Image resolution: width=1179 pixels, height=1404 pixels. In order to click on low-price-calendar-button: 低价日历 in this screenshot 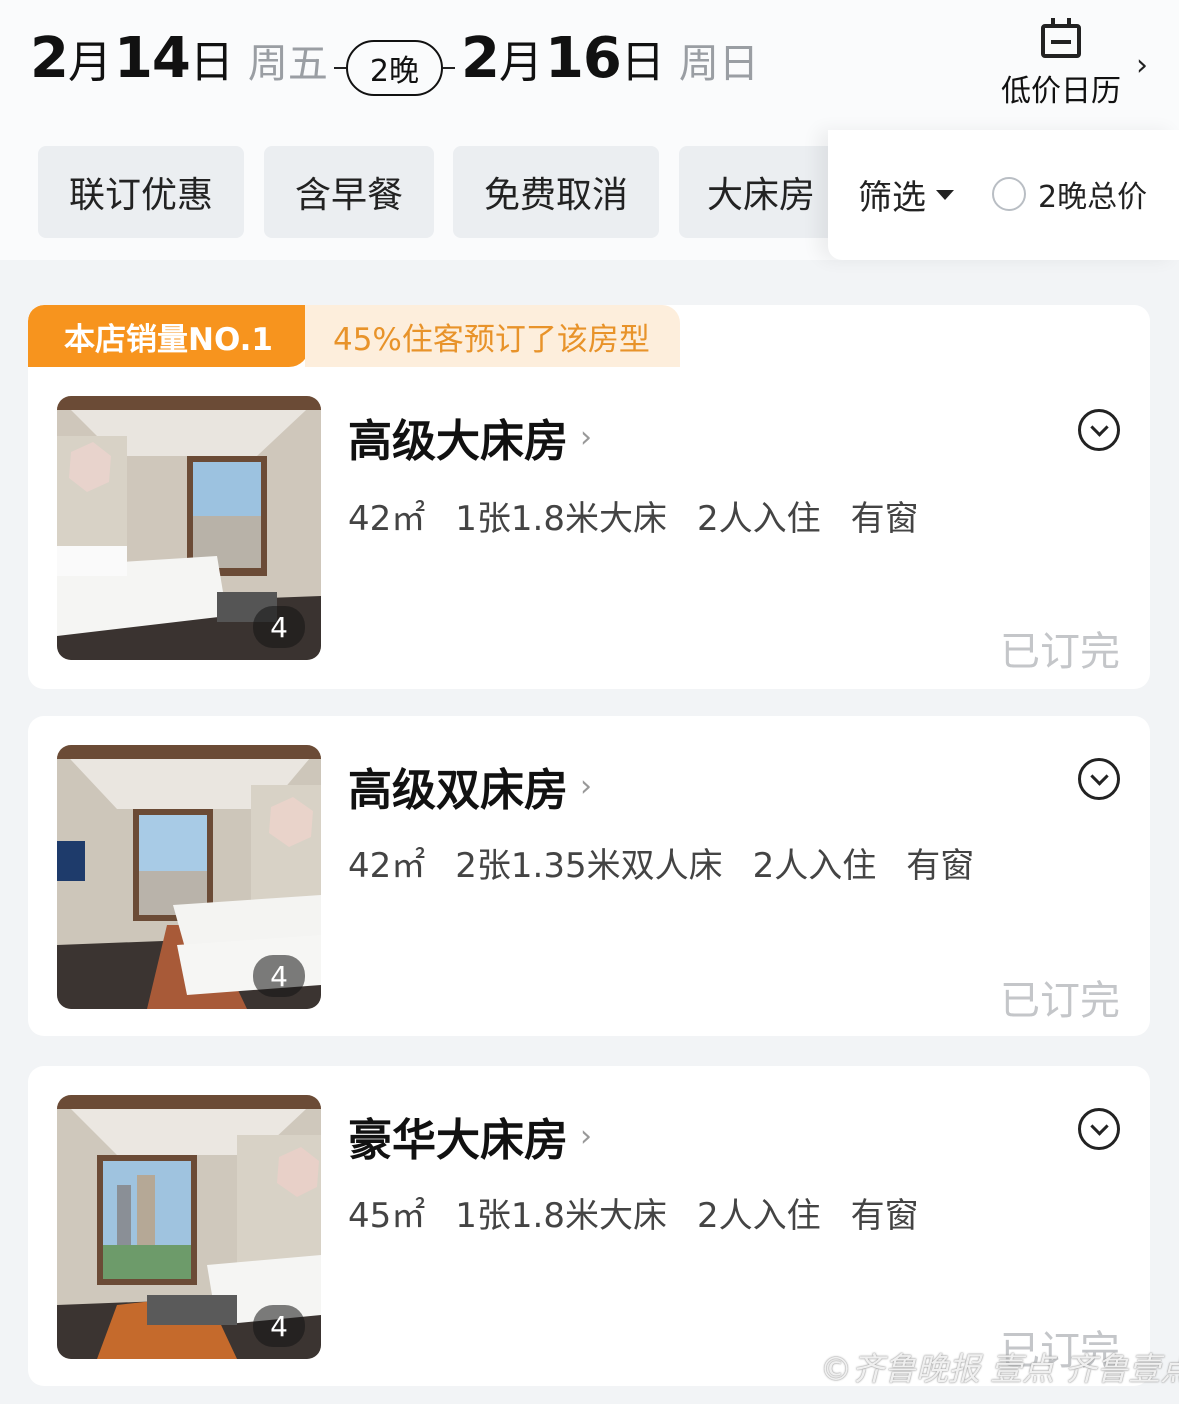, I will do `click(1061, 64)`.